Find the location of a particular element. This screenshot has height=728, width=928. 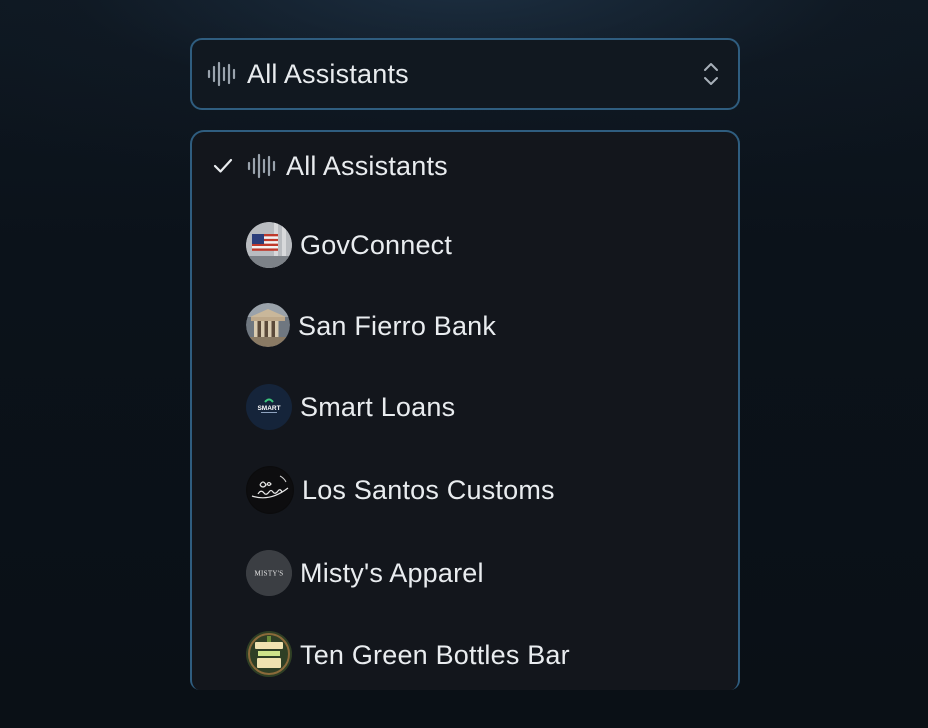

bank-building-avatar is located at coordinates (268, 325).